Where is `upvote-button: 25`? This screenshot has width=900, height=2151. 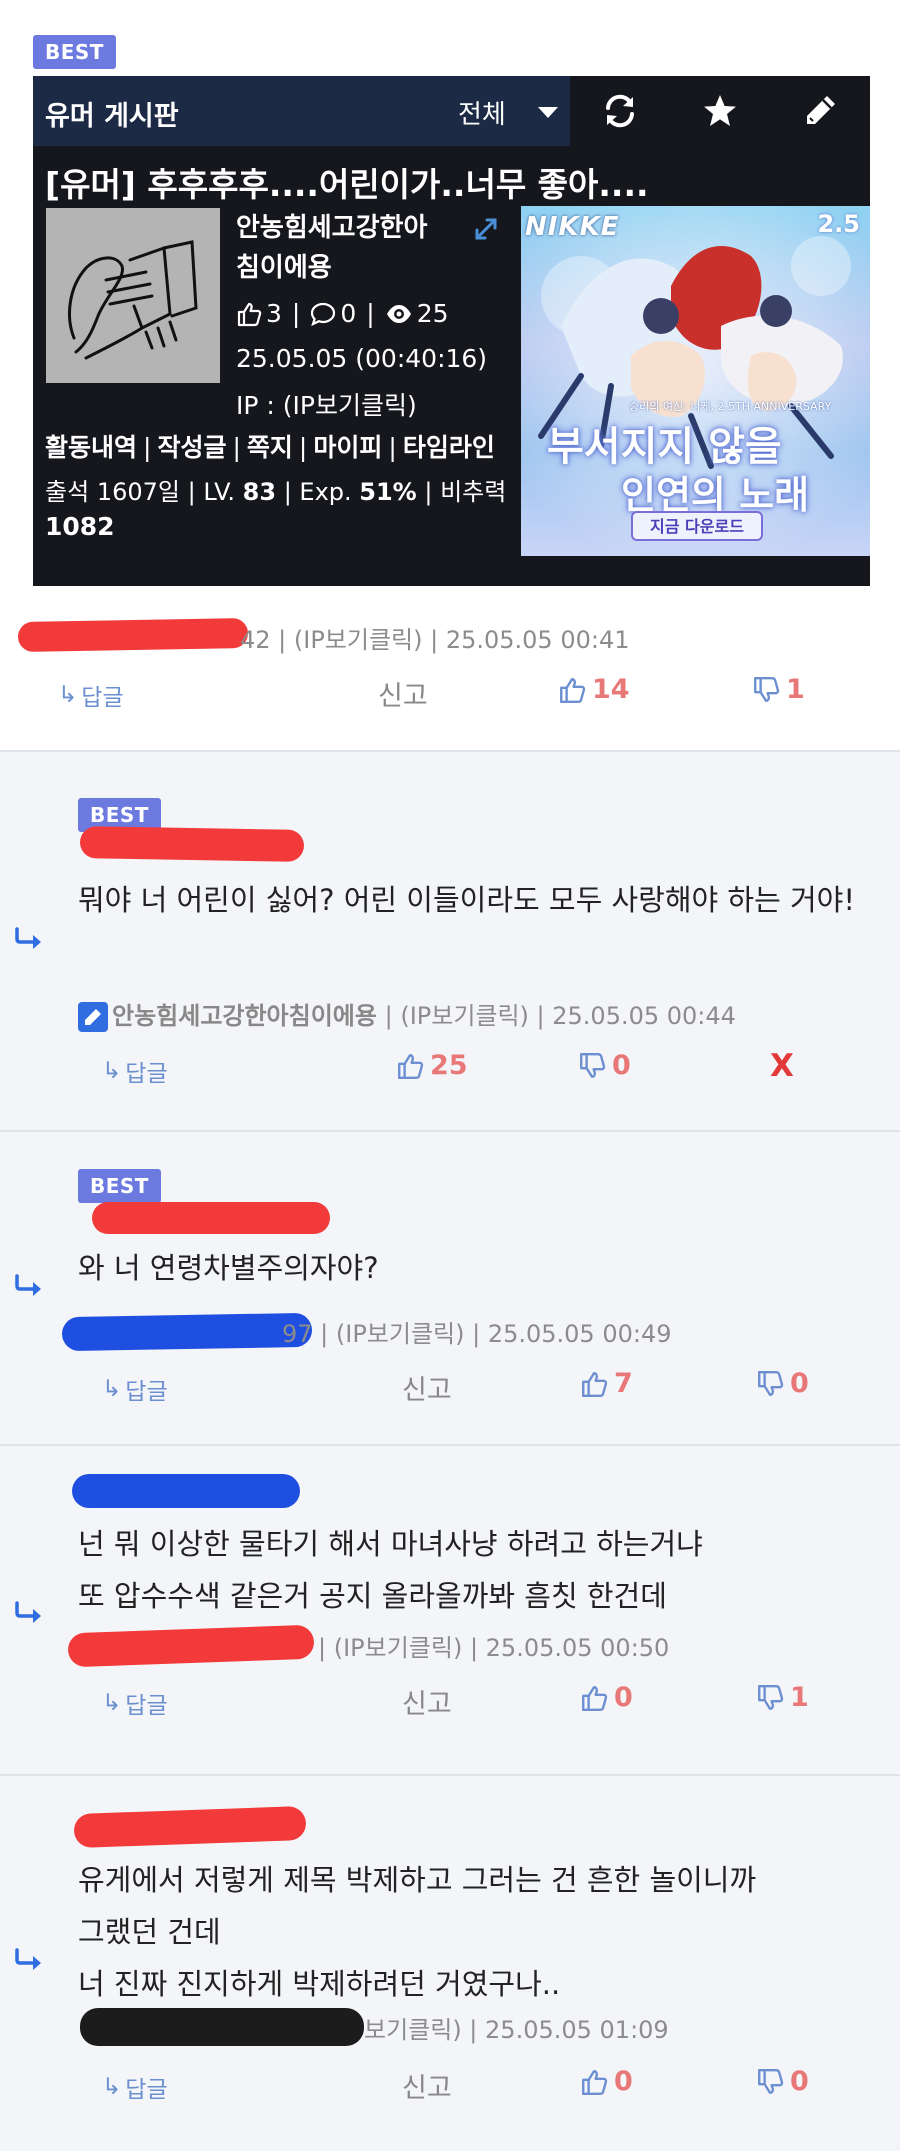 upvote-button: 25 is located at coordinates (432, 1065).